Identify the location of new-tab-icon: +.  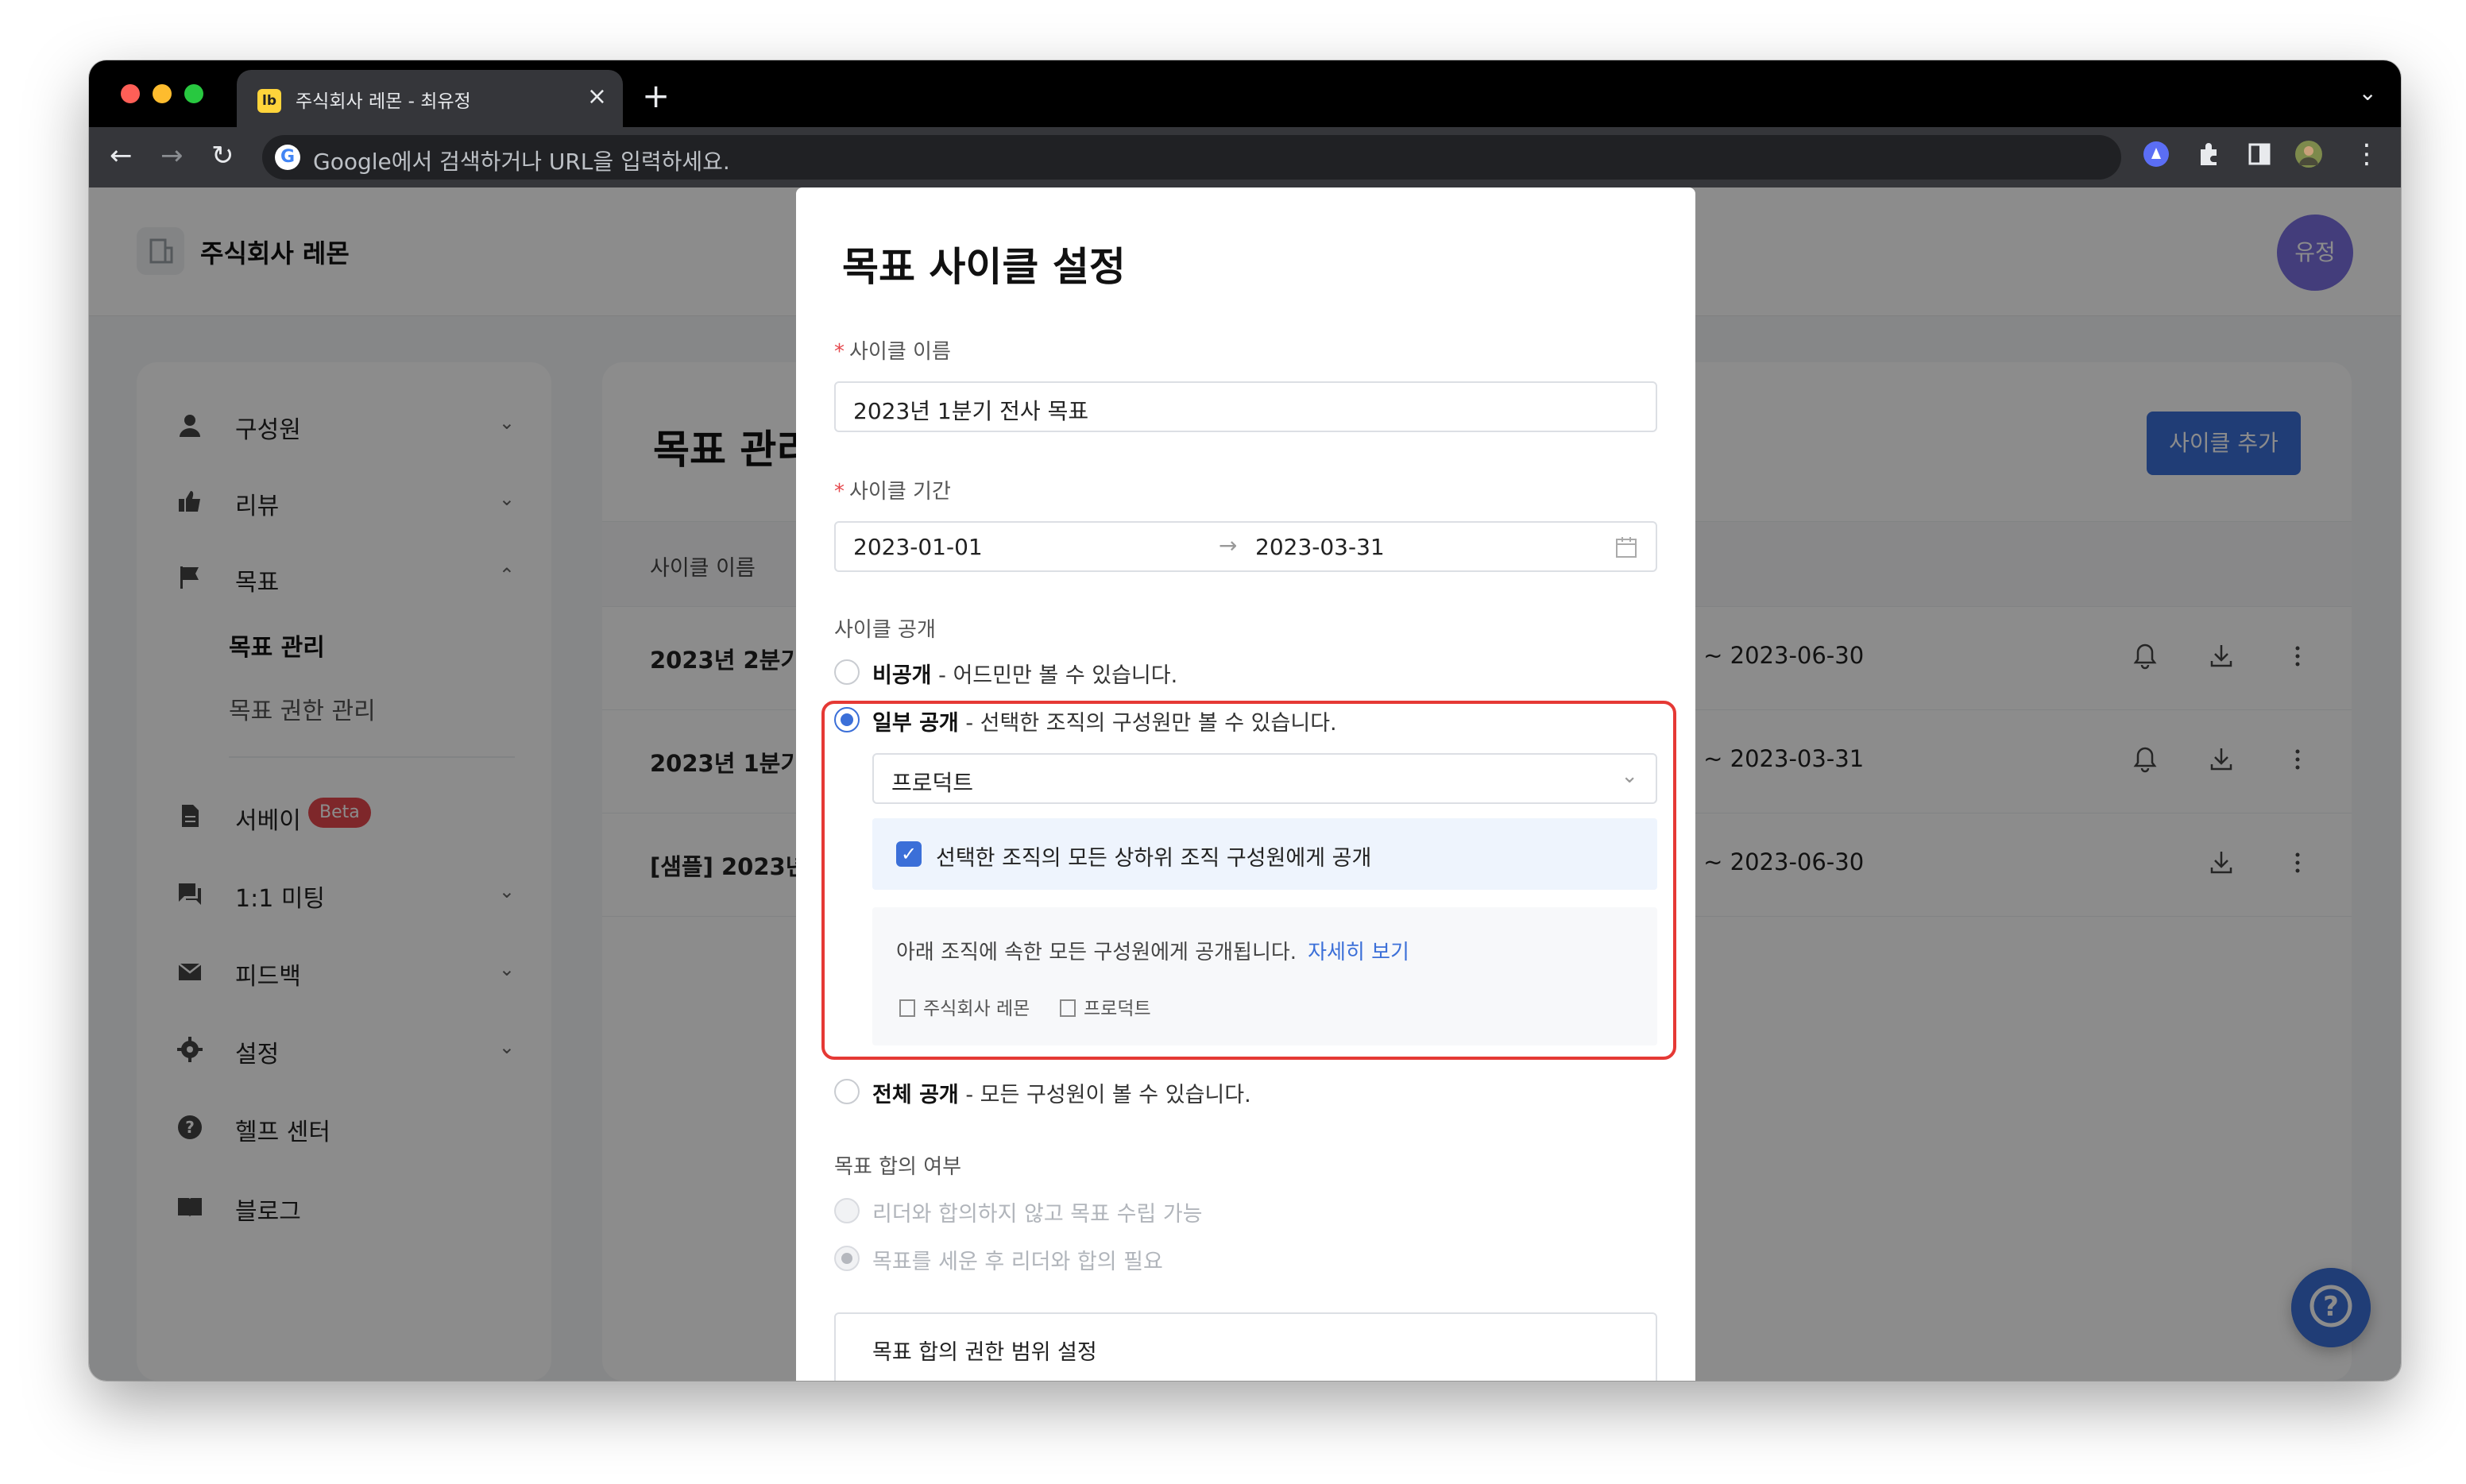
(656, 96).